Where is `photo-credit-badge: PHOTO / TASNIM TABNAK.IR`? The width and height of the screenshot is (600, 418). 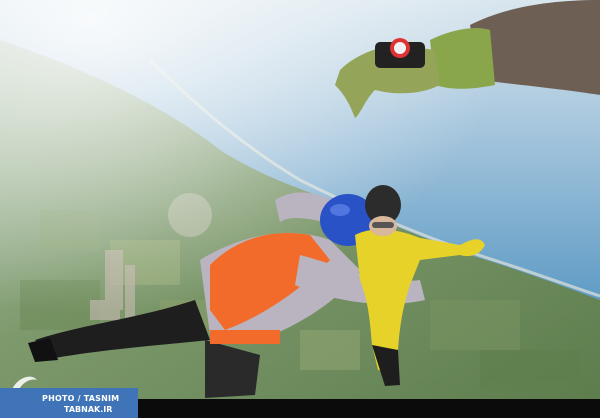
photo-credit-badge: PHOTO / TASNIM TABNAK.IR is located at coordinates (69, 403).